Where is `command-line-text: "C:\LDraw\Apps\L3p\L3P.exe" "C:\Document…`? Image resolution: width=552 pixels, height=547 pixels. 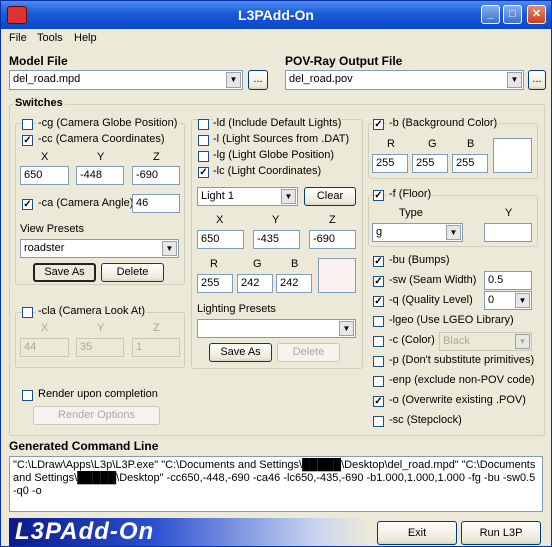
command-line-text: "C:\LDraw\Apps\L3p\L3P.exe" "C:\Document… is located at coordinates (276, 484).